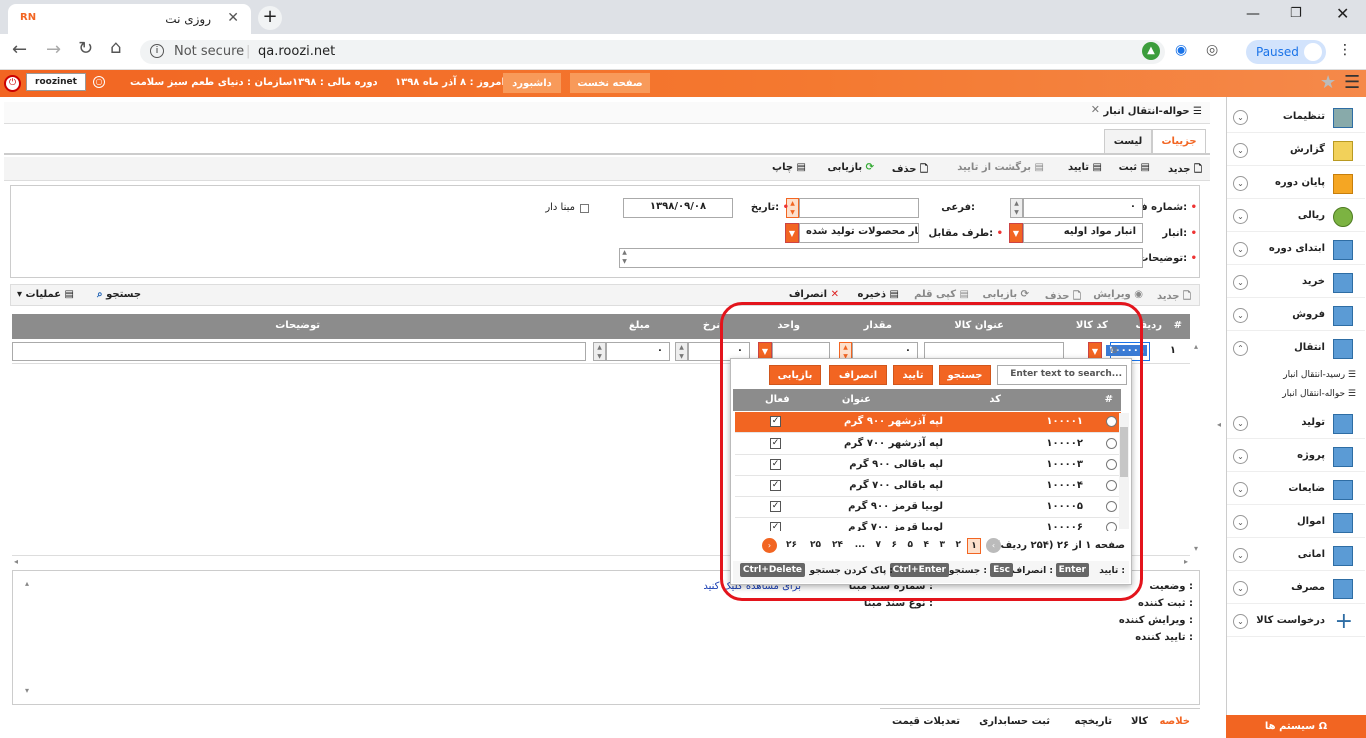 The image size is (1366, 738). I want to click on sidebar-item-report: ⌄ گزارش, so click(1296, 151).